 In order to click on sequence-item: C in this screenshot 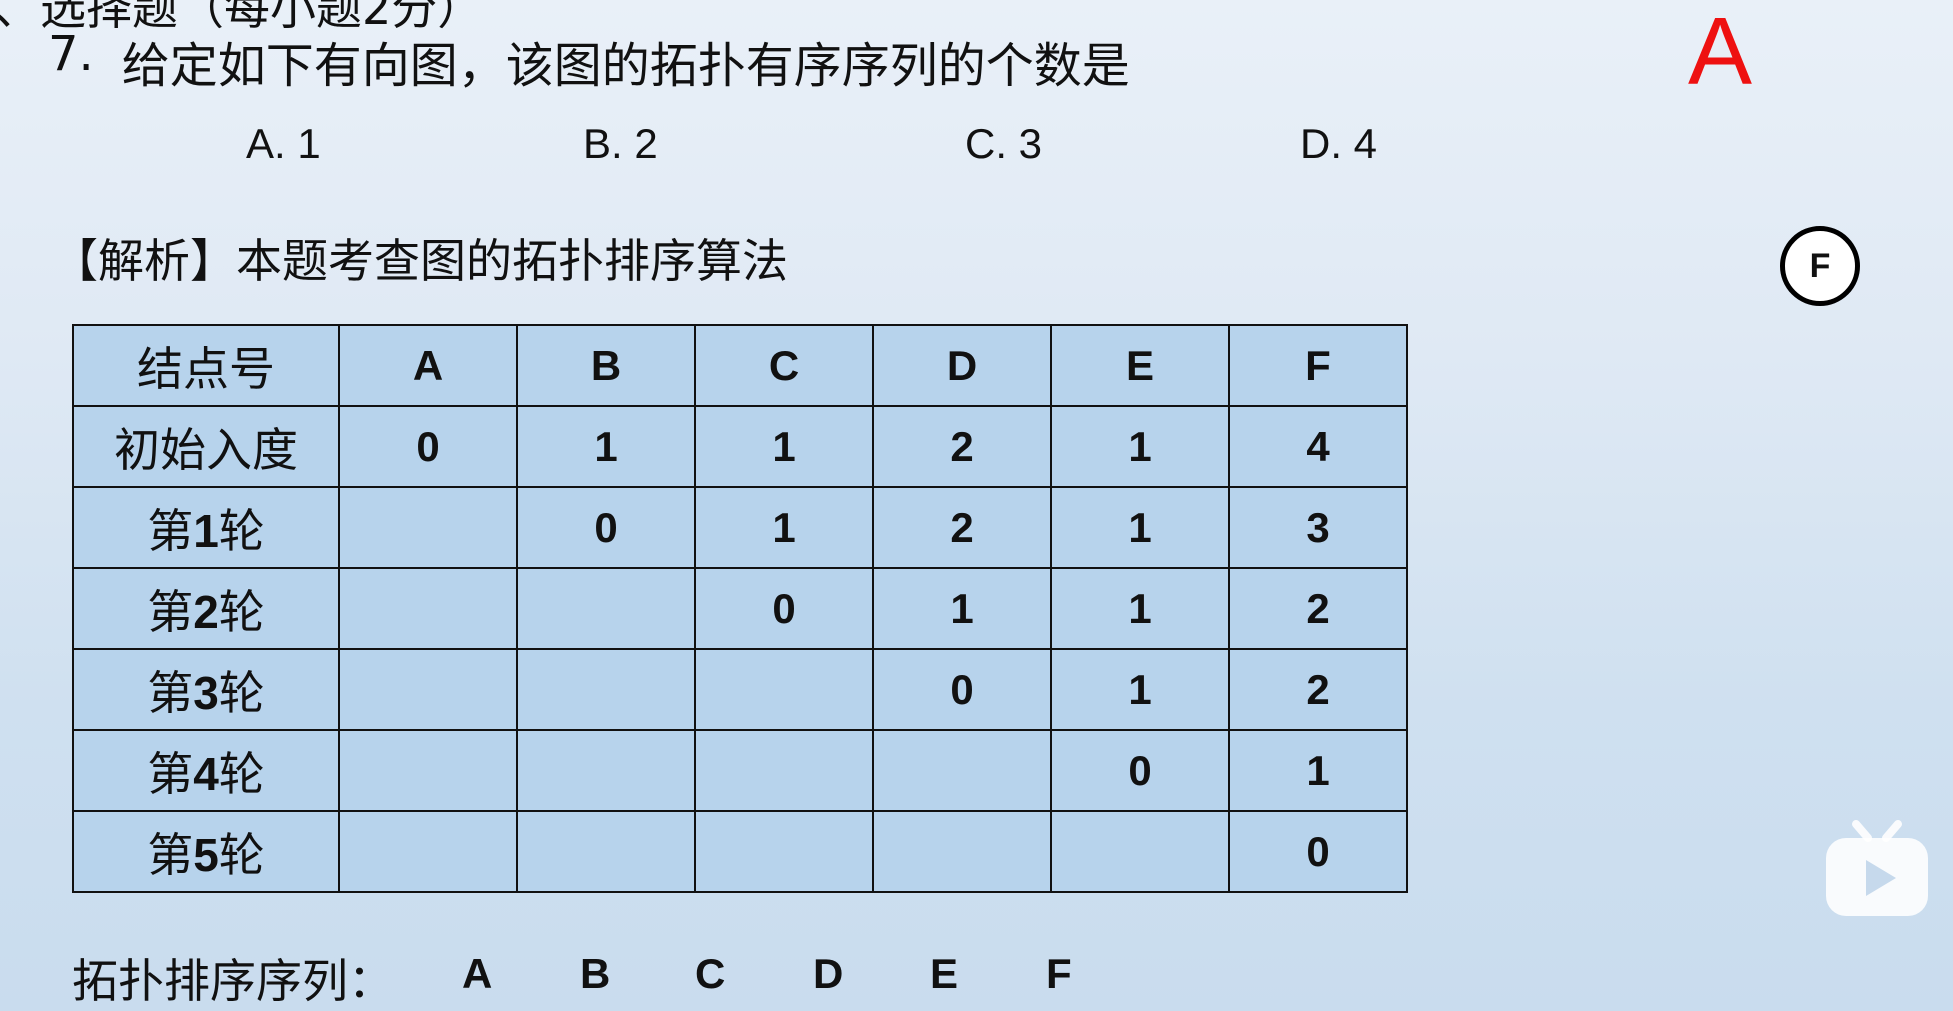, I will do `click(710, 973)`.